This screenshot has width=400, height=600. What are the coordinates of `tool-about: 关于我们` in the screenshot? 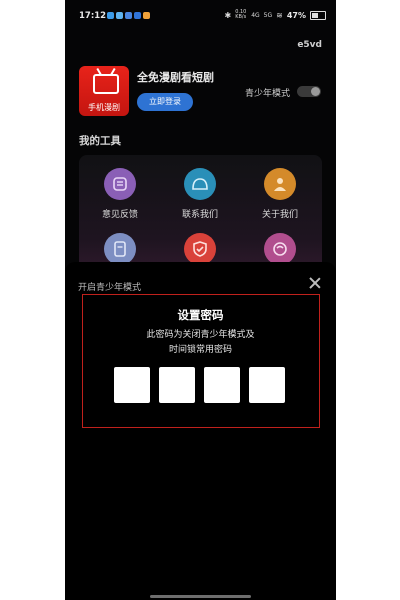 It's located at (280, 194).